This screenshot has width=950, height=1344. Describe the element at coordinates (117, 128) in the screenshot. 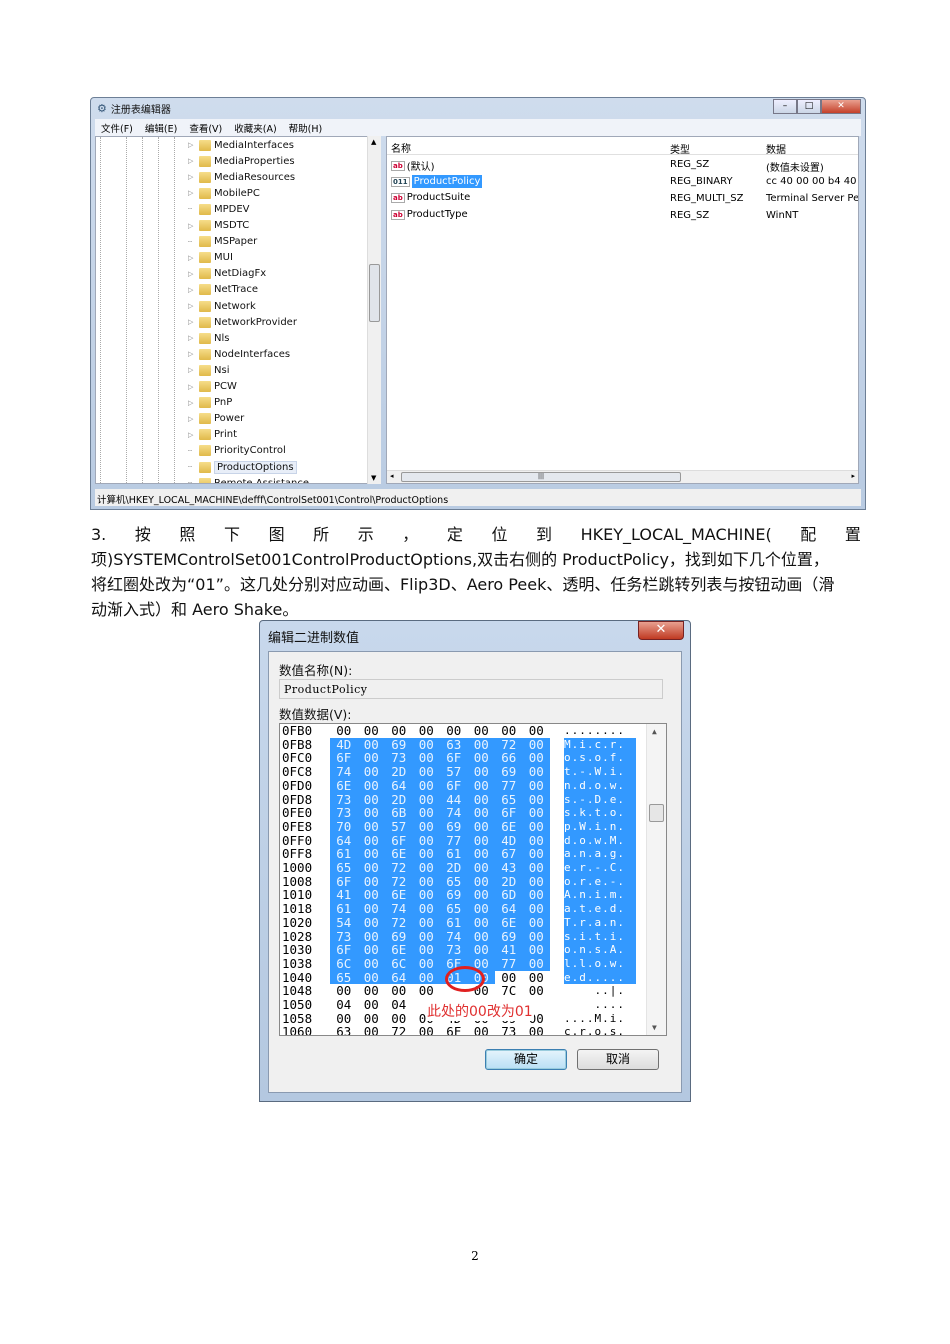

I see `menu-item: 文件(F)` at that location.